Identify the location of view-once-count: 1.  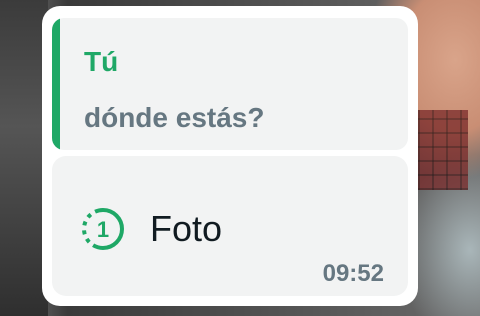
(103, 229).